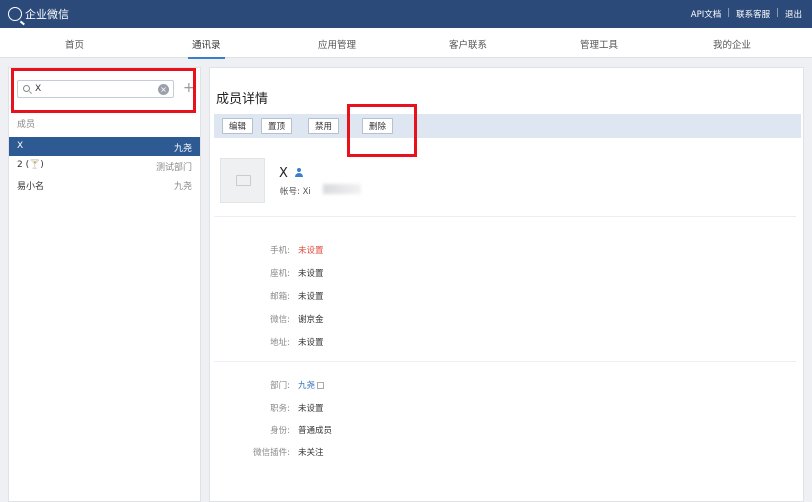 Image resolution: width=812 pixels, height=502 pixels. What do you see at coordinates (15, 14) in the screenshot?
I see `wecom-logo-icon` at bounding box center [15, 14].